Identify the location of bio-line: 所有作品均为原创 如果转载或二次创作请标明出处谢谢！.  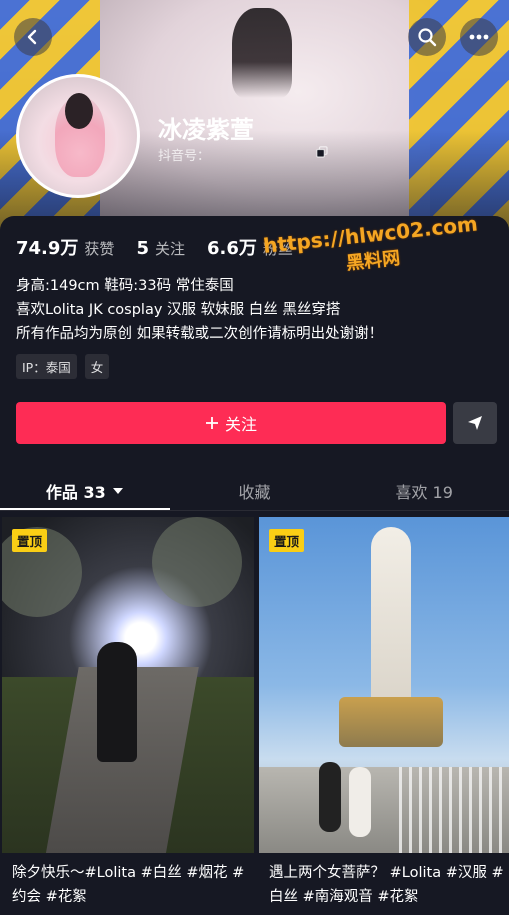
(200, 334).